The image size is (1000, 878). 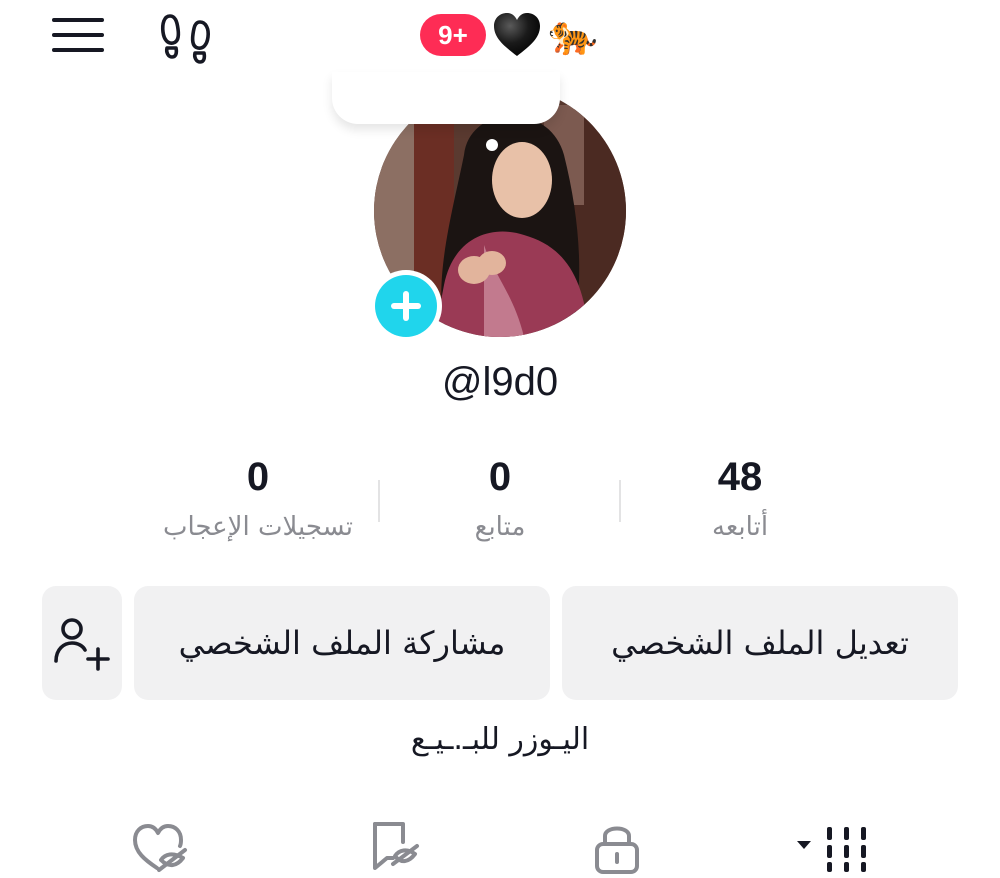 I want to click on edit-profile-button: تعديل الملف الشخصي, so click(x=760, y=643).